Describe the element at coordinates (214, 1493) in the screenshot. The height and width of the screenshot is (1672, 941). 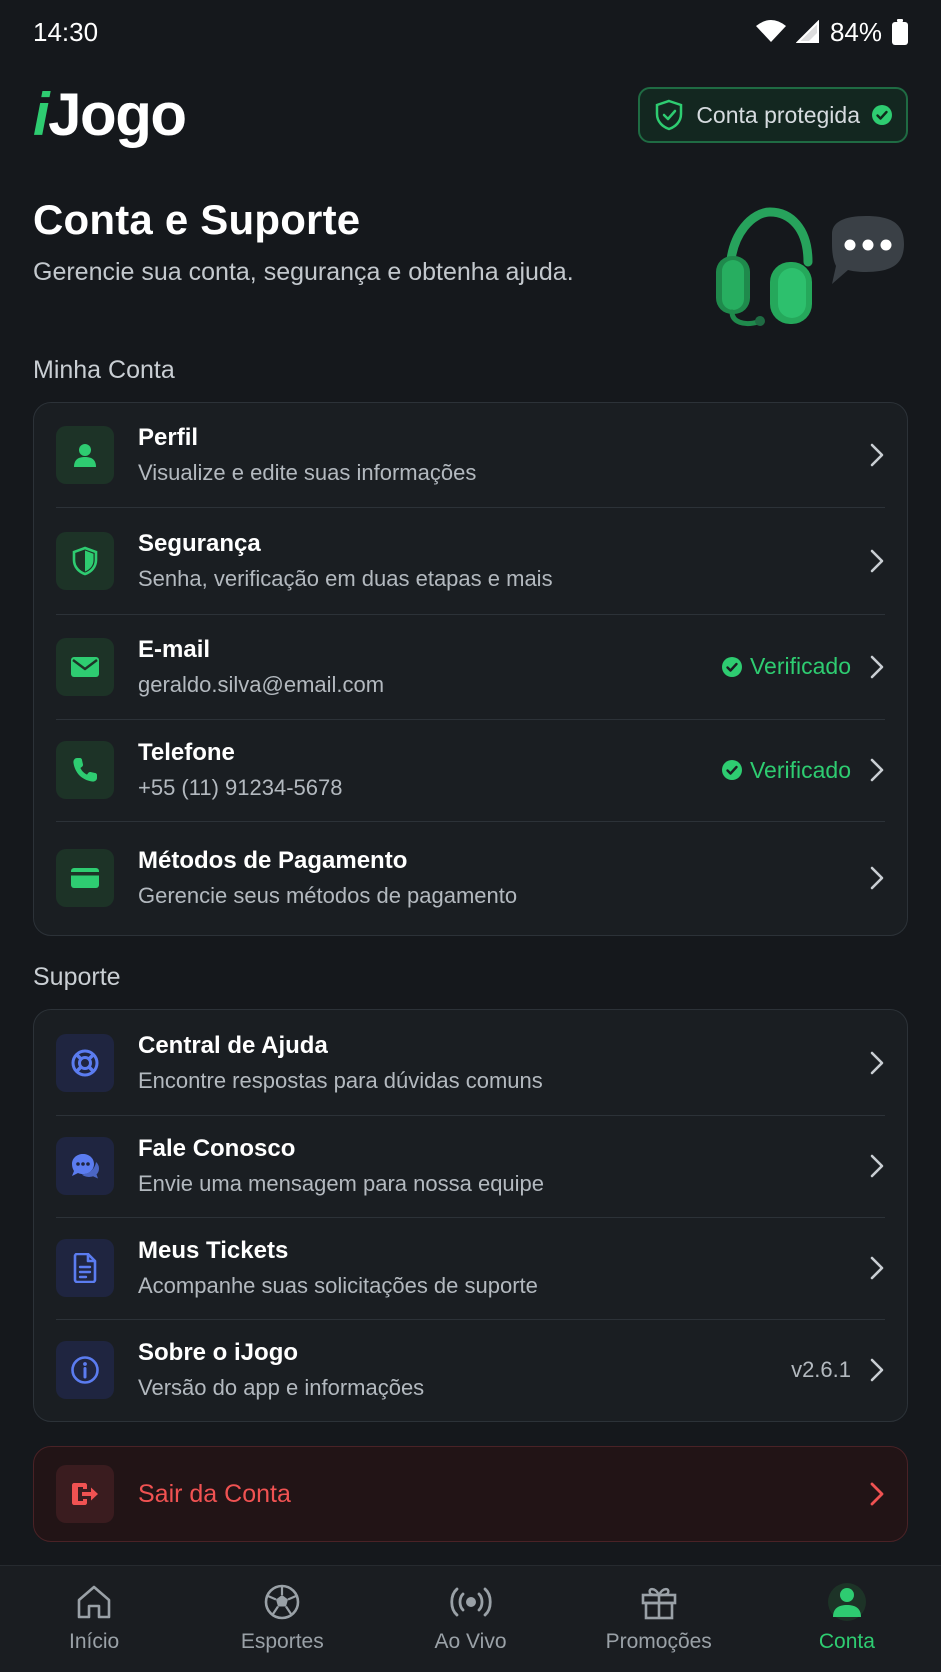
I see `logout-label: Sair da Conta` at that location.